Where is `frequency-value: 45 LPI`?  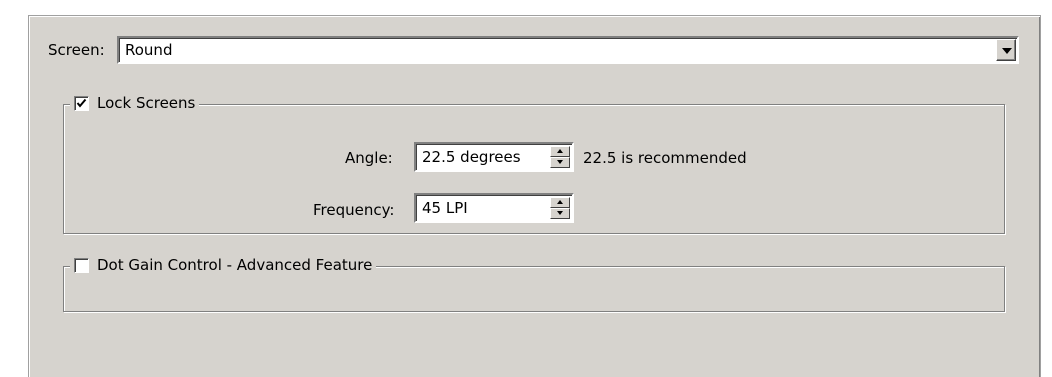 frequency-value: 45 LPI is located at coordinates (445, 208).